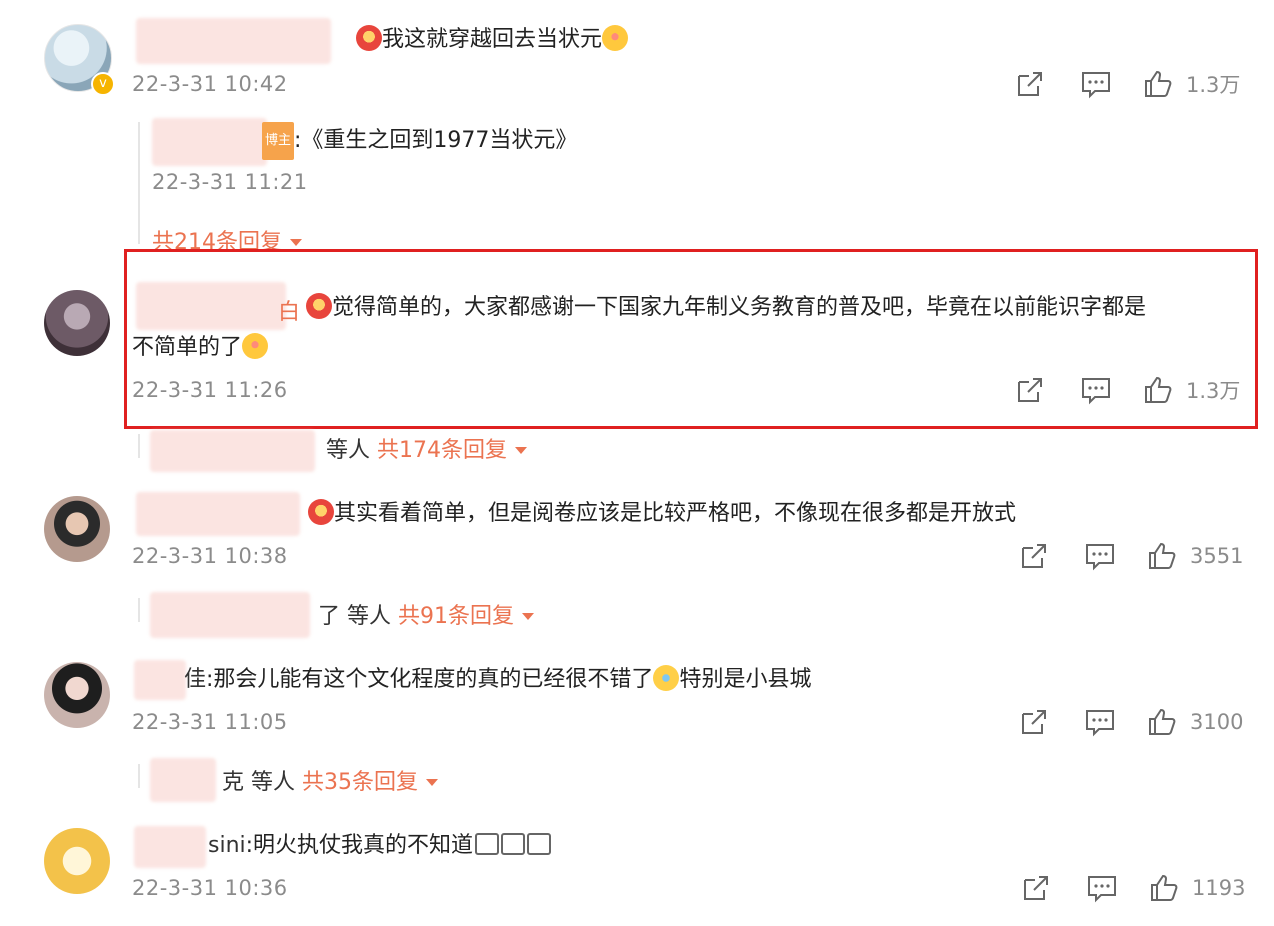 This screenshot has width=1274, height=926. I want to click on author-tag: 博主, so click(278, 141).